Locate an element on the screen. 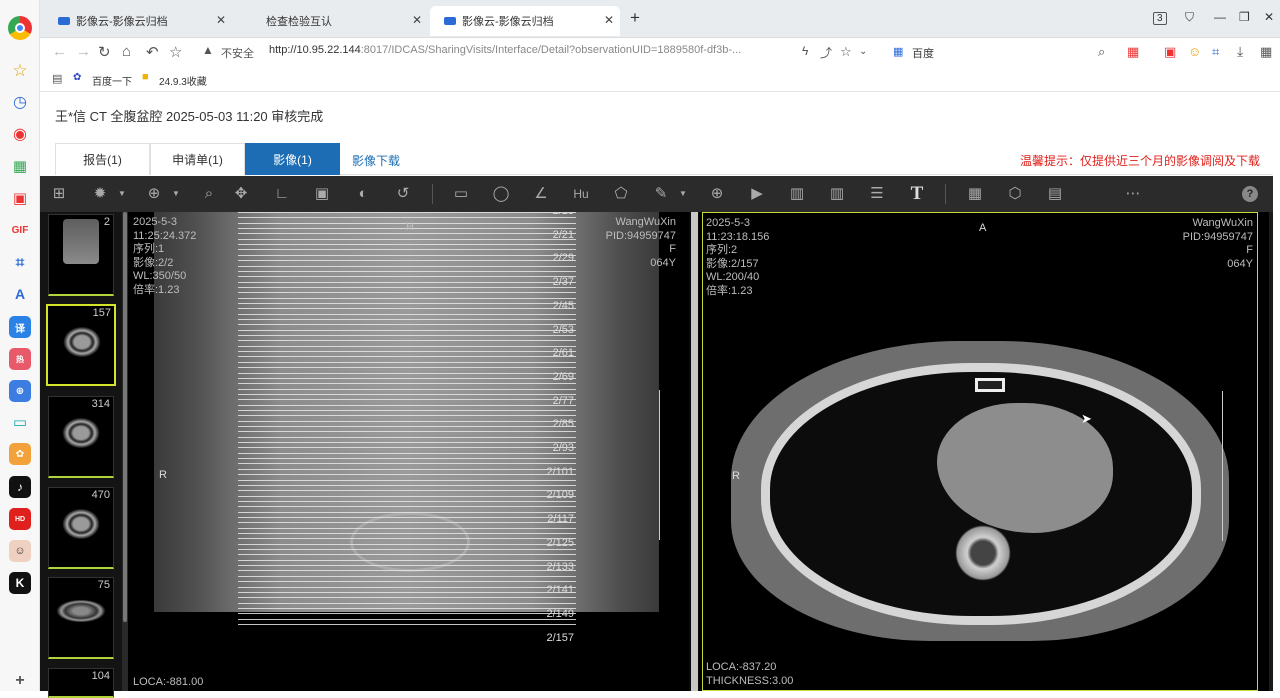 The image size is (1280, 698). ct-value-icon: Hu is located at coordinates (581, 194).